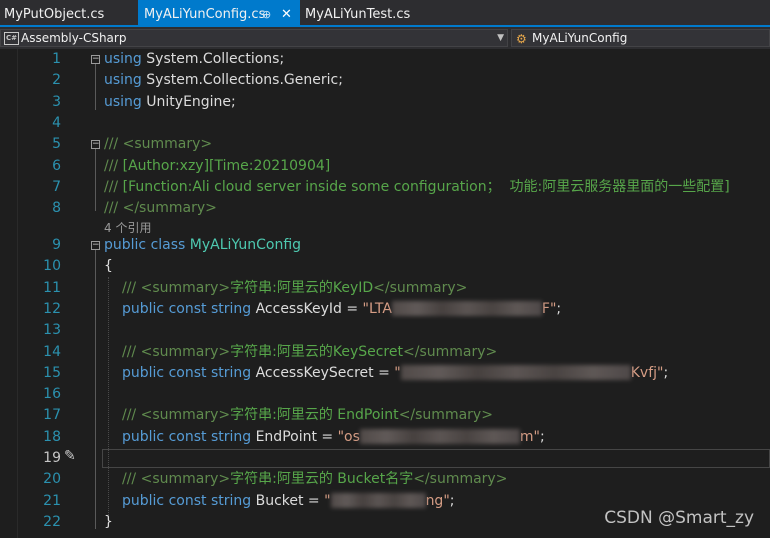 The height and width of the screenshot is (538, 770). I want to click on line-text: using System.Collections;, so click(194, 59).